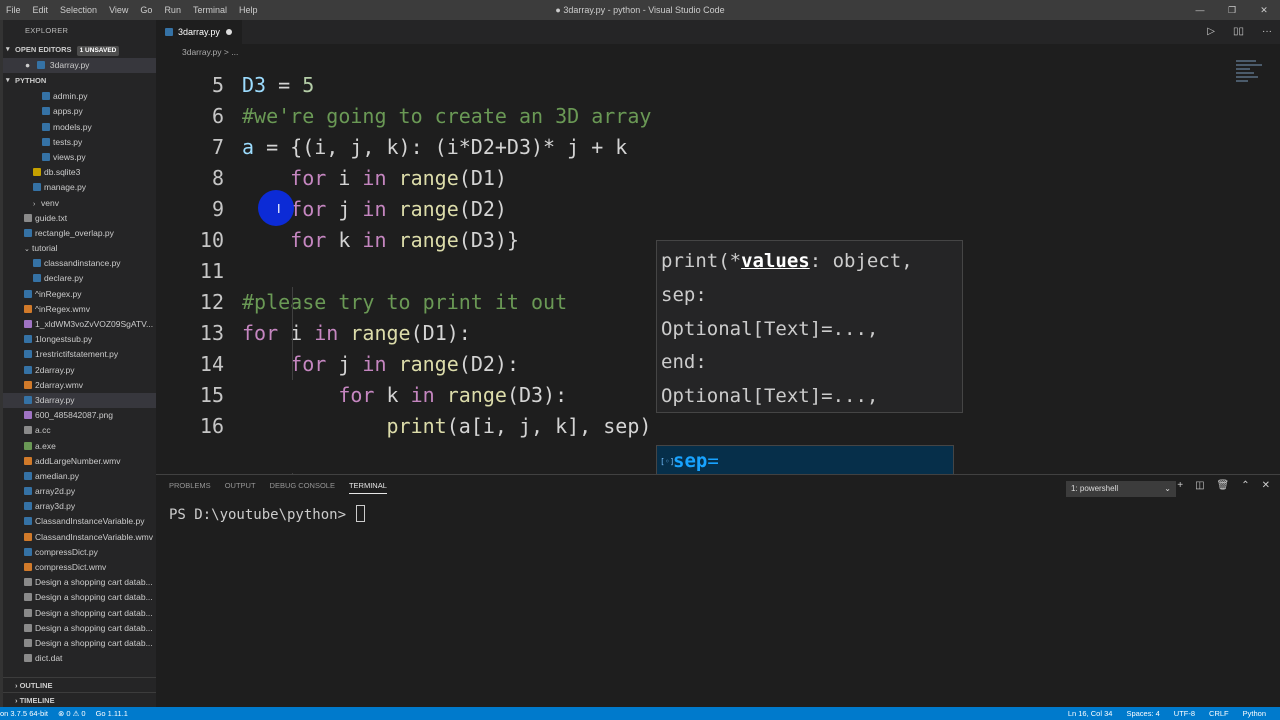  I want to click on file-tree-item: 3darray.py, so click(79, 400).